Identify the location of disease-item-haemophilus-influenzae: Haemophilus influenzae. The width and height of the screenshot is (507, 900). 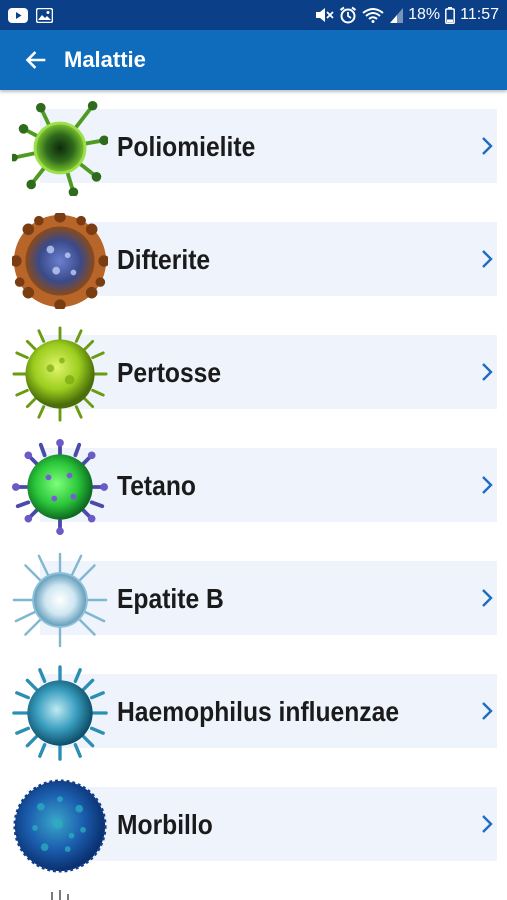
(253, 711).